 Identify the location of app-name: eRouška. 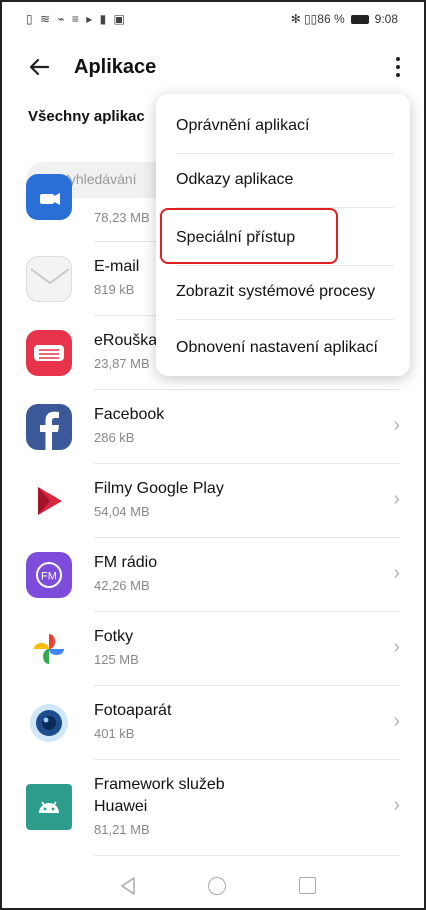
(126, 340).